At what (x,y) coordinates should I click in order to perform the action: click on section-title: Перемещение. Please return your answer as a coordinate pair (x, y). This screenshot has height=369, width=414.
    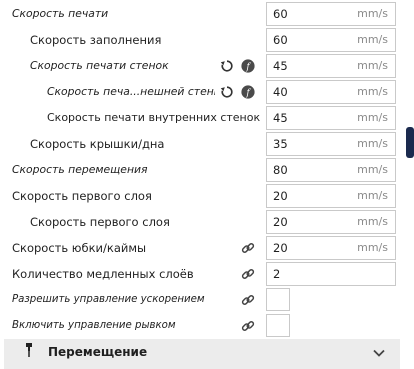
    Looking at the image, I should click on (98, 352).